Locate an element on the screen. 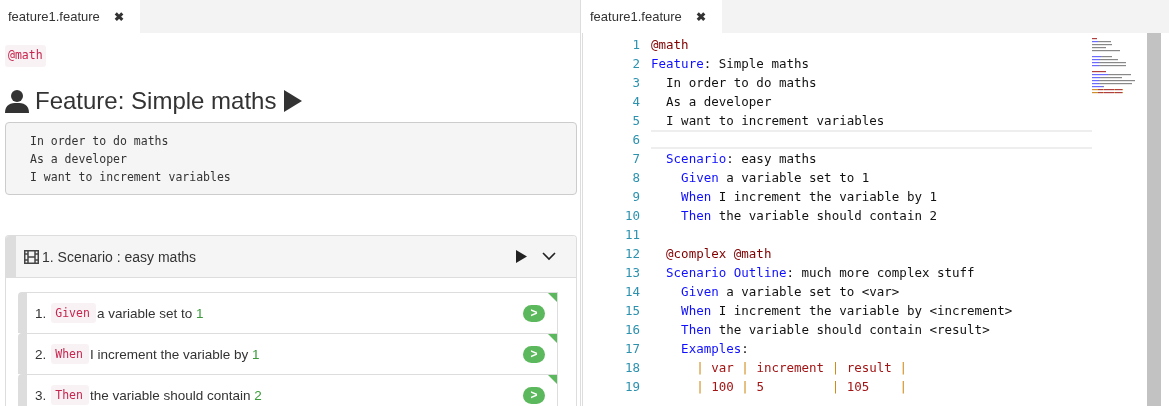  line-number: 15 is located at coordinates (632, 310).